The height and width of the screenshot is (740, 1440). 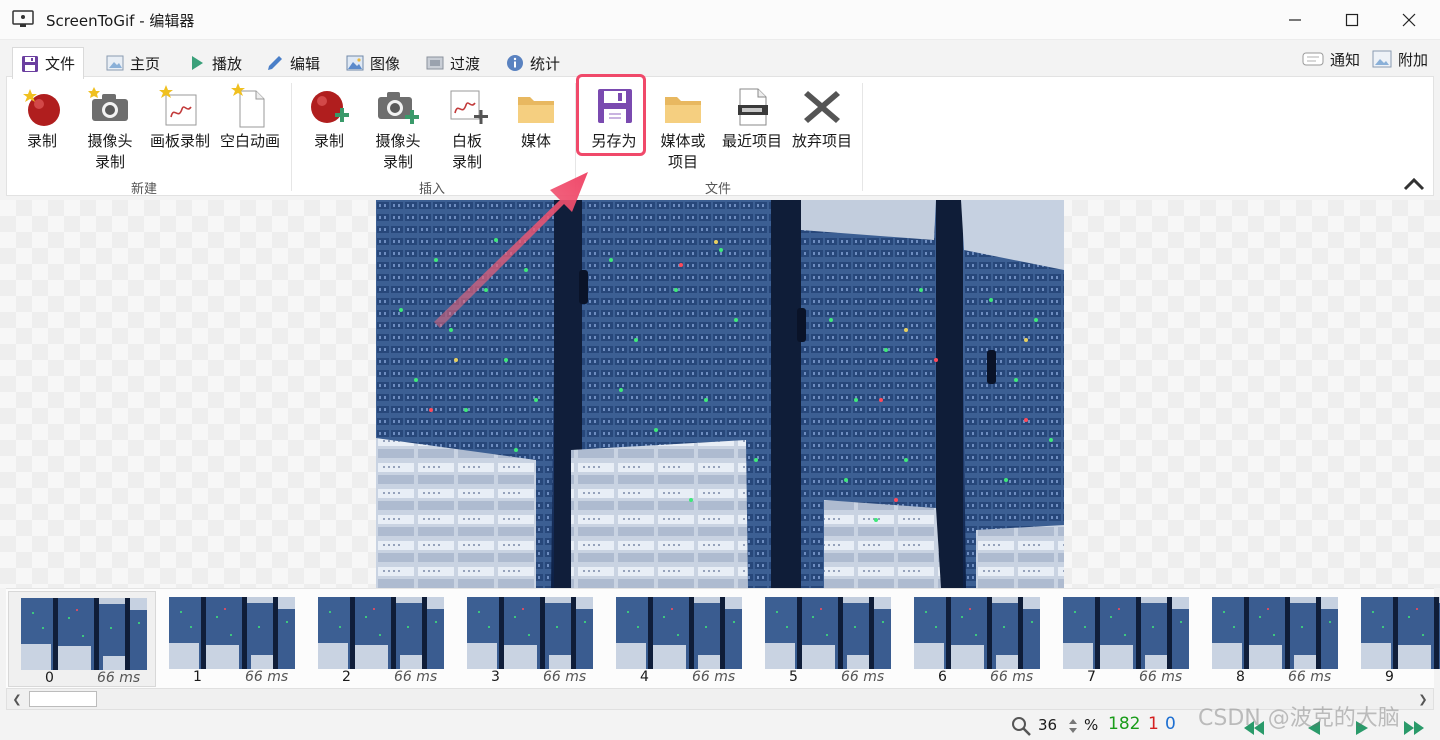 What do you see at coordinates (821, 141) in the screenshot?
I see `discard-project-label: 放弃项目` at bounding box center [821, 141].